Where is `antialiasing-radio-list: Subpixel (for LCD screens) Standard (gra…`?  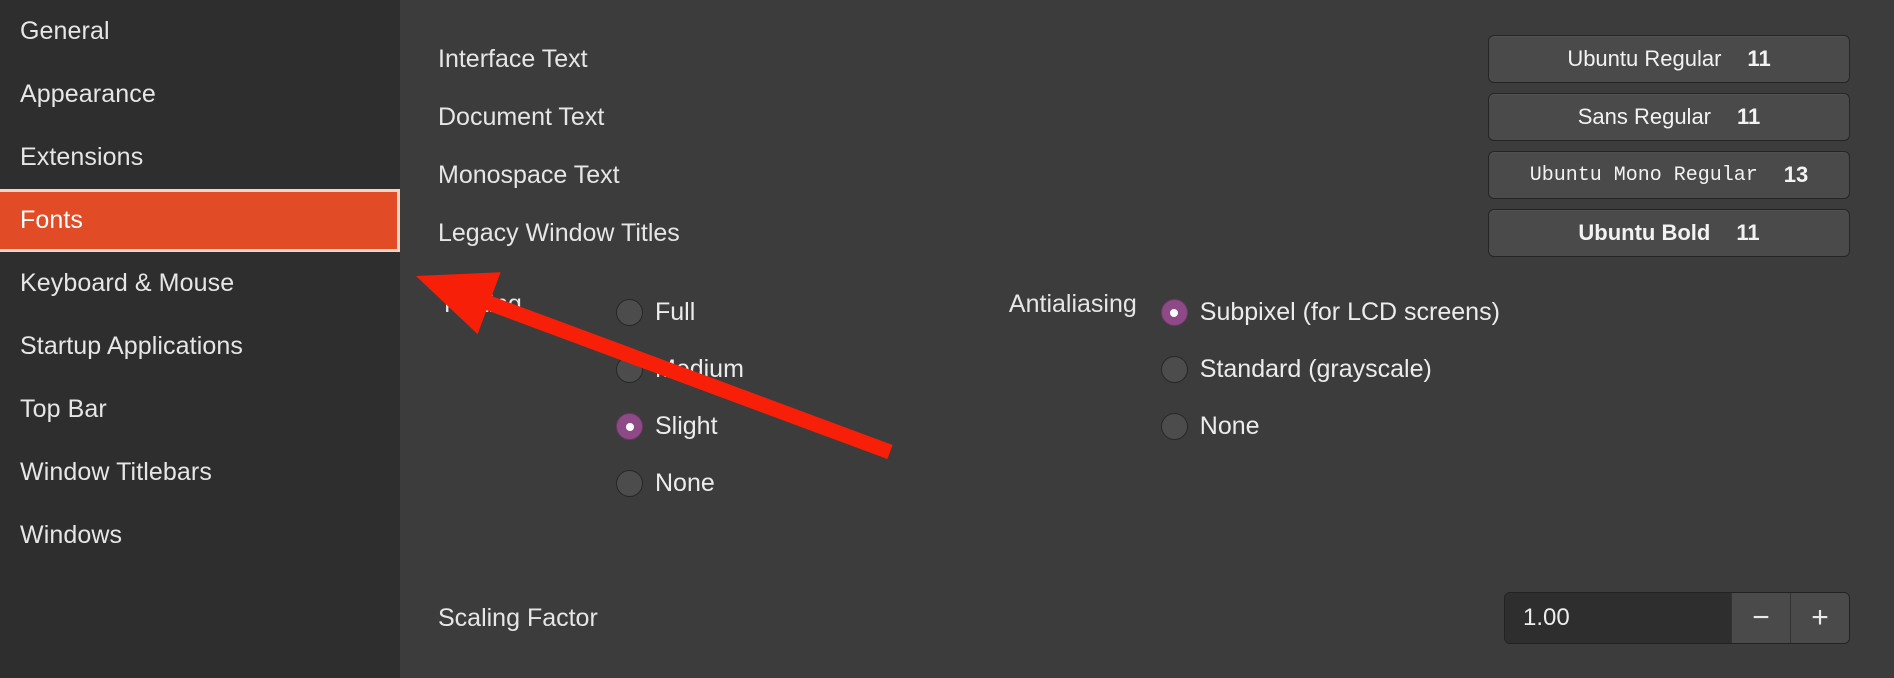
antialiasing-radio-list: Subpixel (for LCD screens) Standard (gra… is located at coordinates (1330, 369).